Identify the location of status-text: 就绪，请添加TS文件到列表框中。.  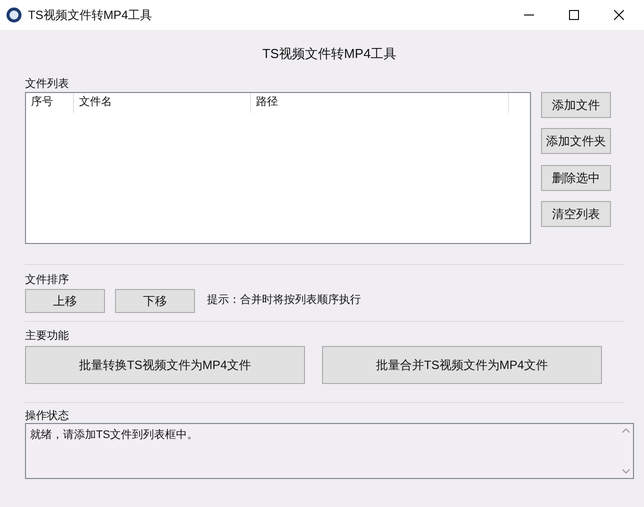
(113, 435).